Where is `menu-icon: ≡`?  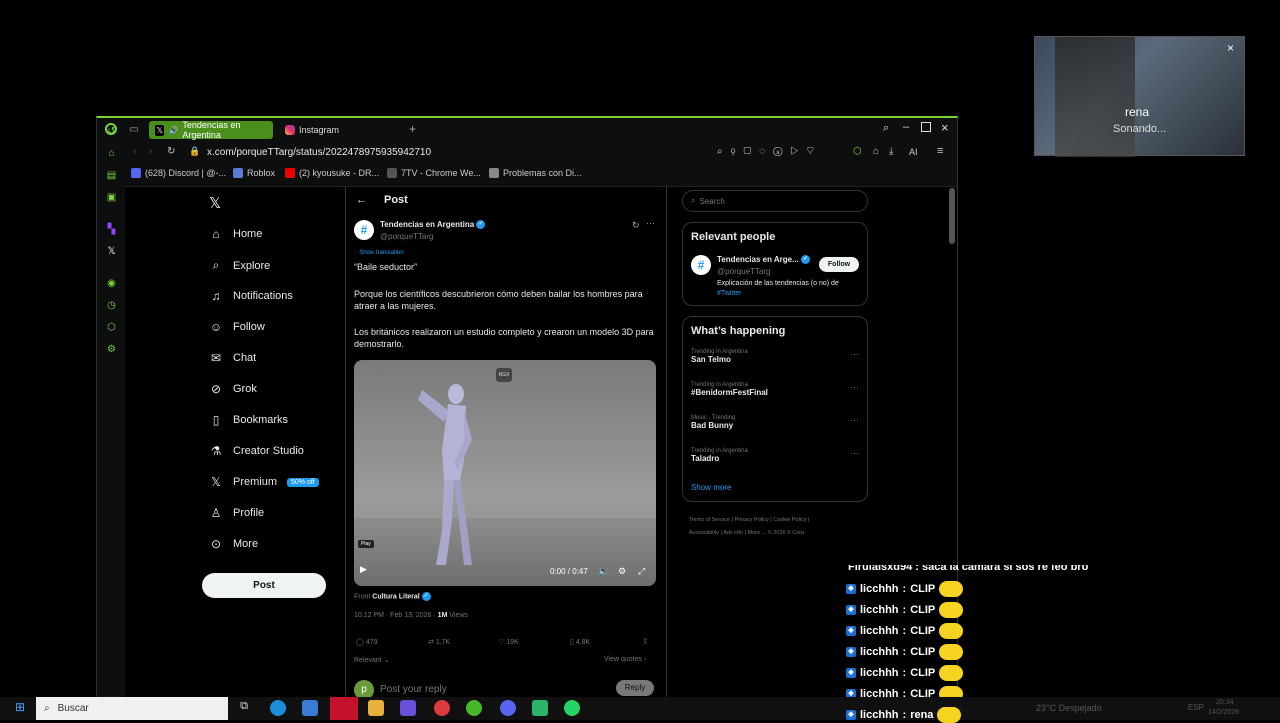
menu-icon: ≡ is located at coordinates (940, 151).